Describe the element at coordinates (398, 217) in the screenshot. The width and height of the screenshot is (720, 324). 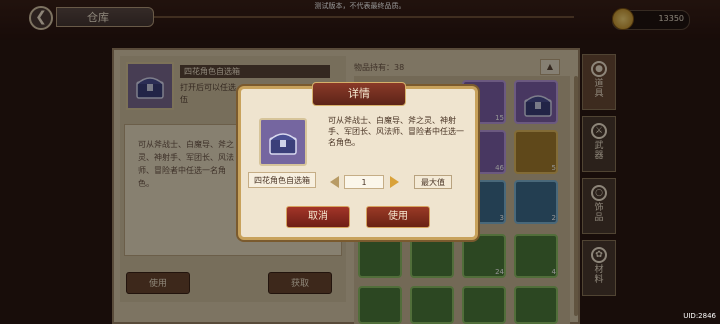
I see `dialog-use-button: 使用` at that location.